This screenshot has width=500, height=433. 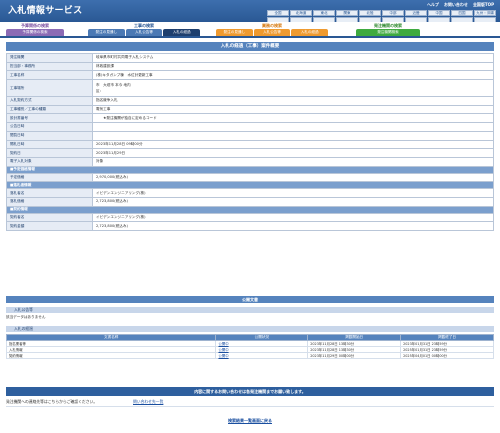 What do you see at coordinates (26, 317) in the screenshot?
I see `no-data-text: 該当データはありません` at bounding box center [26, 317].